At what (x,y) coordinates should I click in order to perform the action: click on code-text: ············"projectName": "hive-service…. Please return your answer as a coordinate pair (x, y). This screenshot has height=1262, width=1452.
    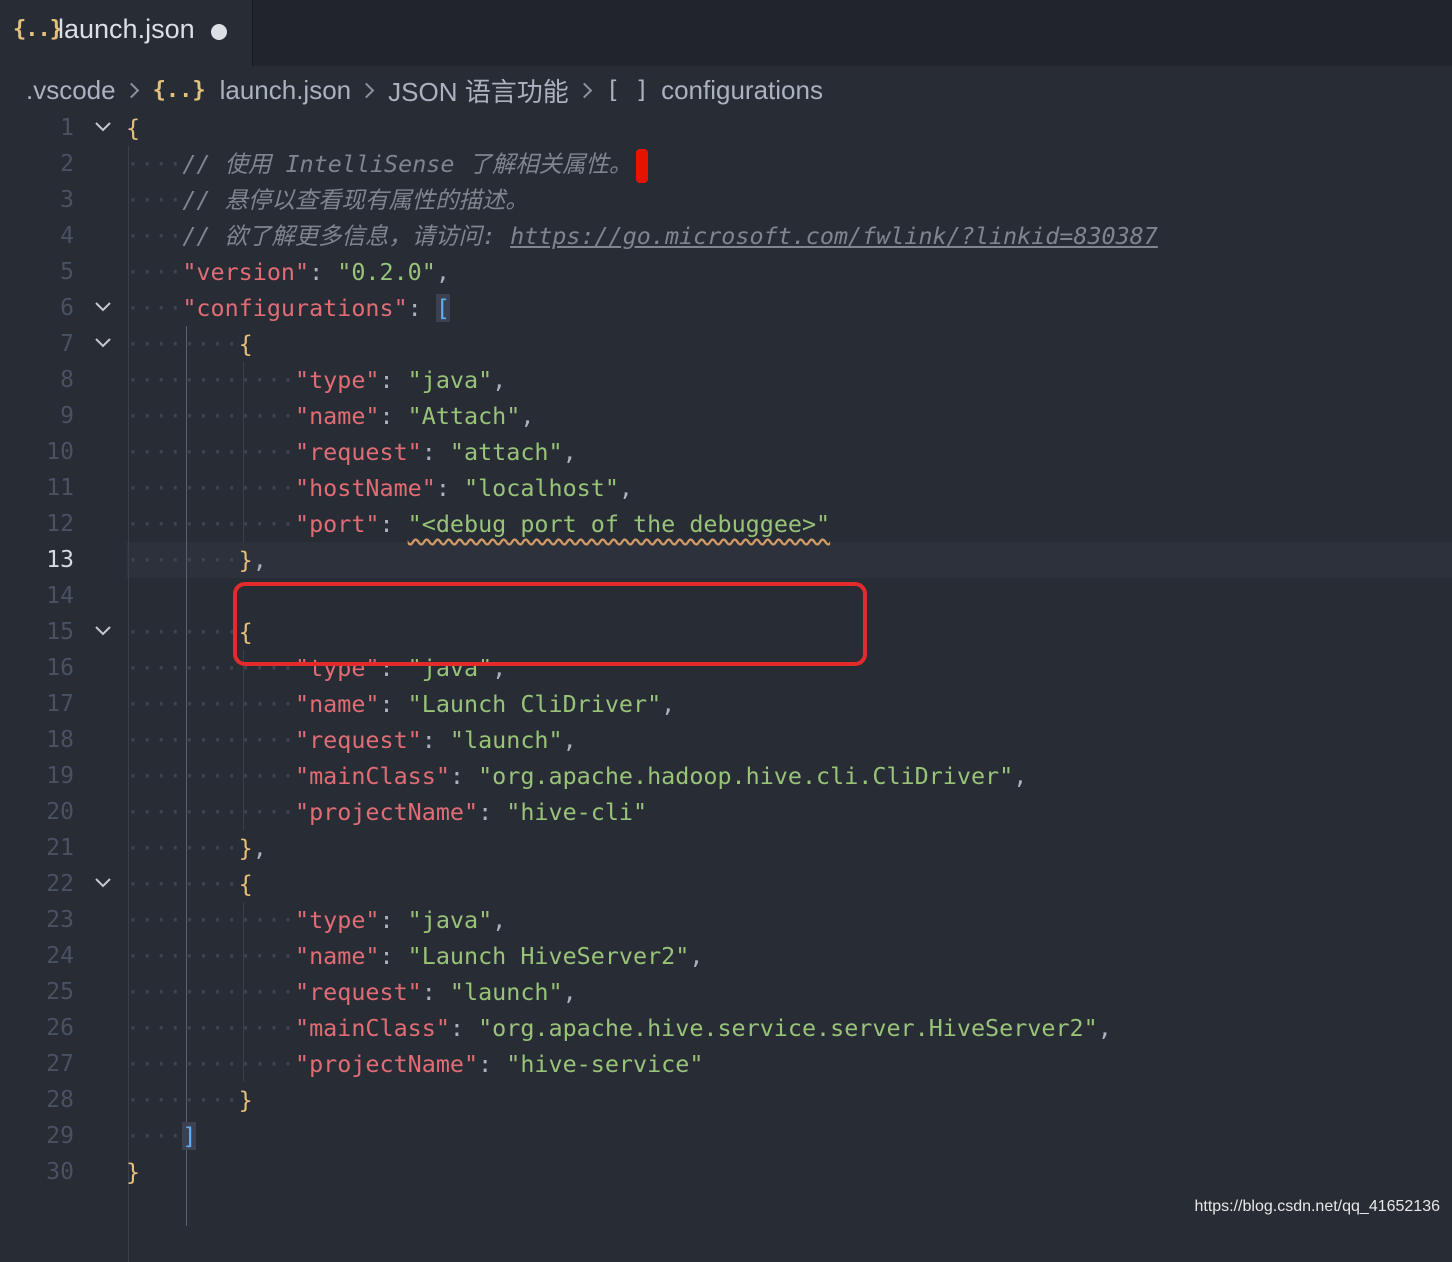
    Looking at the image, I should click on (414, 1064).